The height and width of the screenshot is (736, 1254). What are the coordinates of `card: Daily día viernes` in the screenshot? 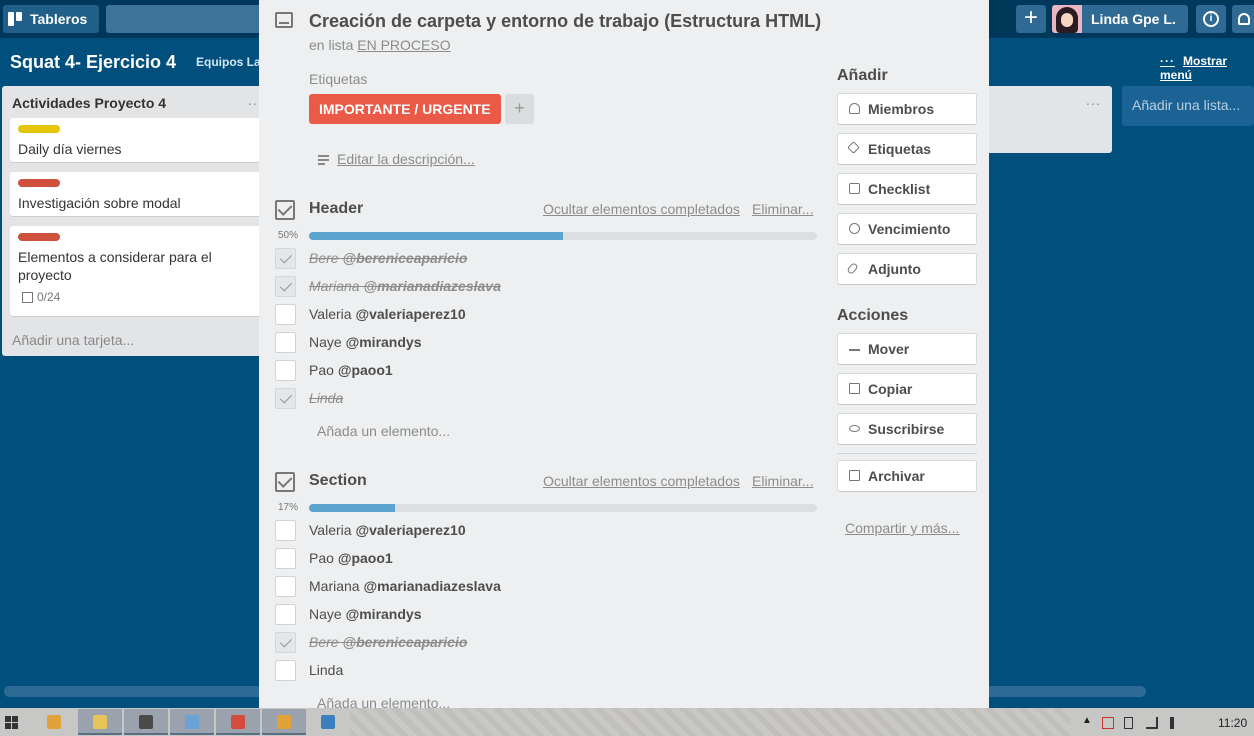 It's located at (140, 140).